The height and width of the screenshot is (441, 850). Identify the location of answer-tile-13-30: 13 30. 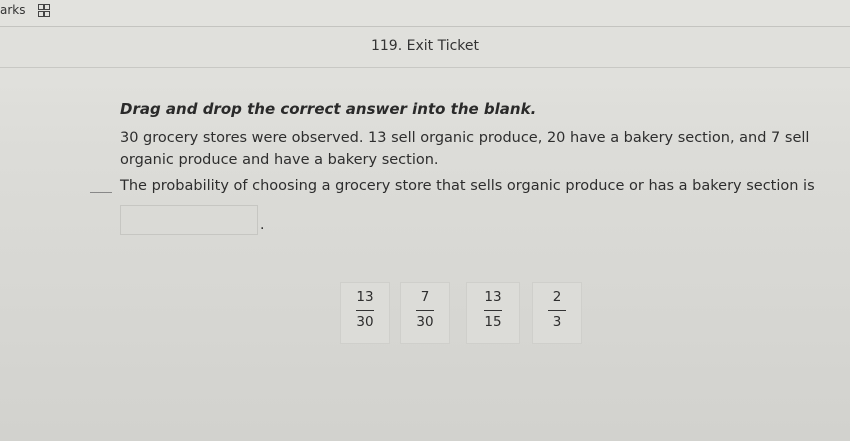
(365, 313).